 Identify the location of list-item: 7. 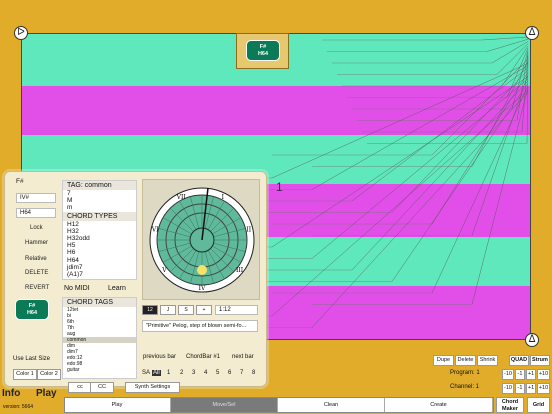
(99, 193).